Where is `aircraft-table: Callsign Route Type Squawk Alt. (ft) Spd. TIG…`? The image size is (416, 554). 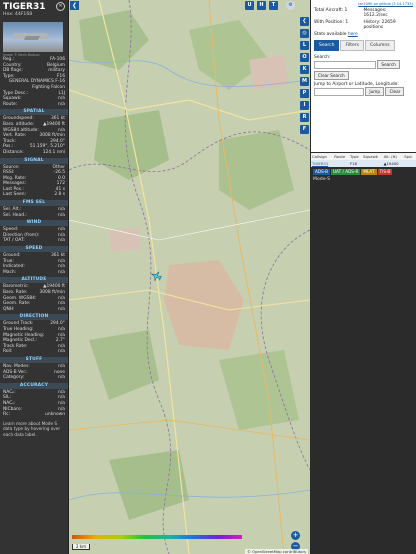
aircraft-table: Callsign Route Type Squawk Alt. (ft) Spd. TIG… is located at coordinates (363, 160).